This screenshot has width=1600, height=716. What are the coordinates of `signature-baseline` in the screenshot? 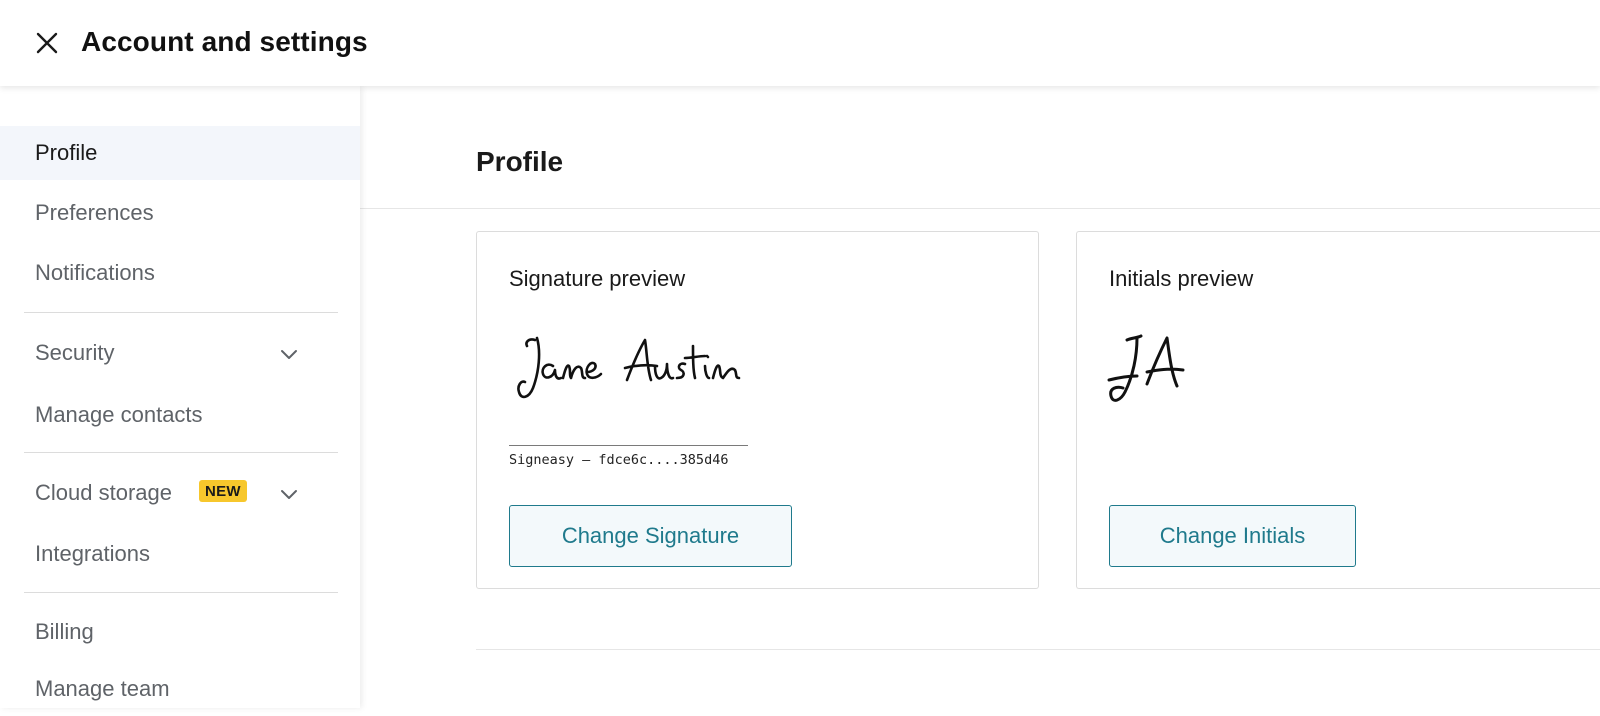 It's located at (628, 445).